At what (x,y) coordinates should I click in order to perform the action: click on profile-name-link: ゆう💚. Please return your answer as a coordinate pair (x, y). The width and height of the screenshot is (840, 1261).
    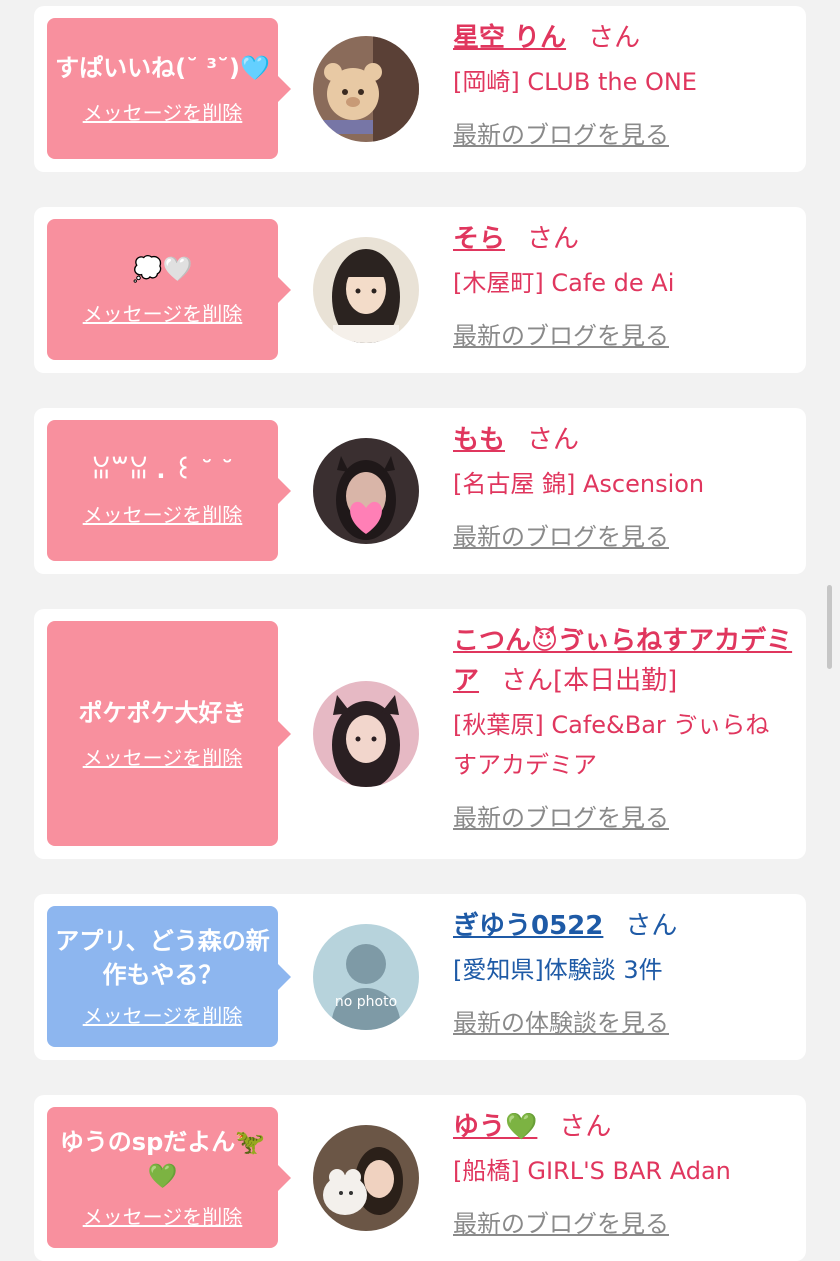
    Looking at the image, I should click on (495, 1127).